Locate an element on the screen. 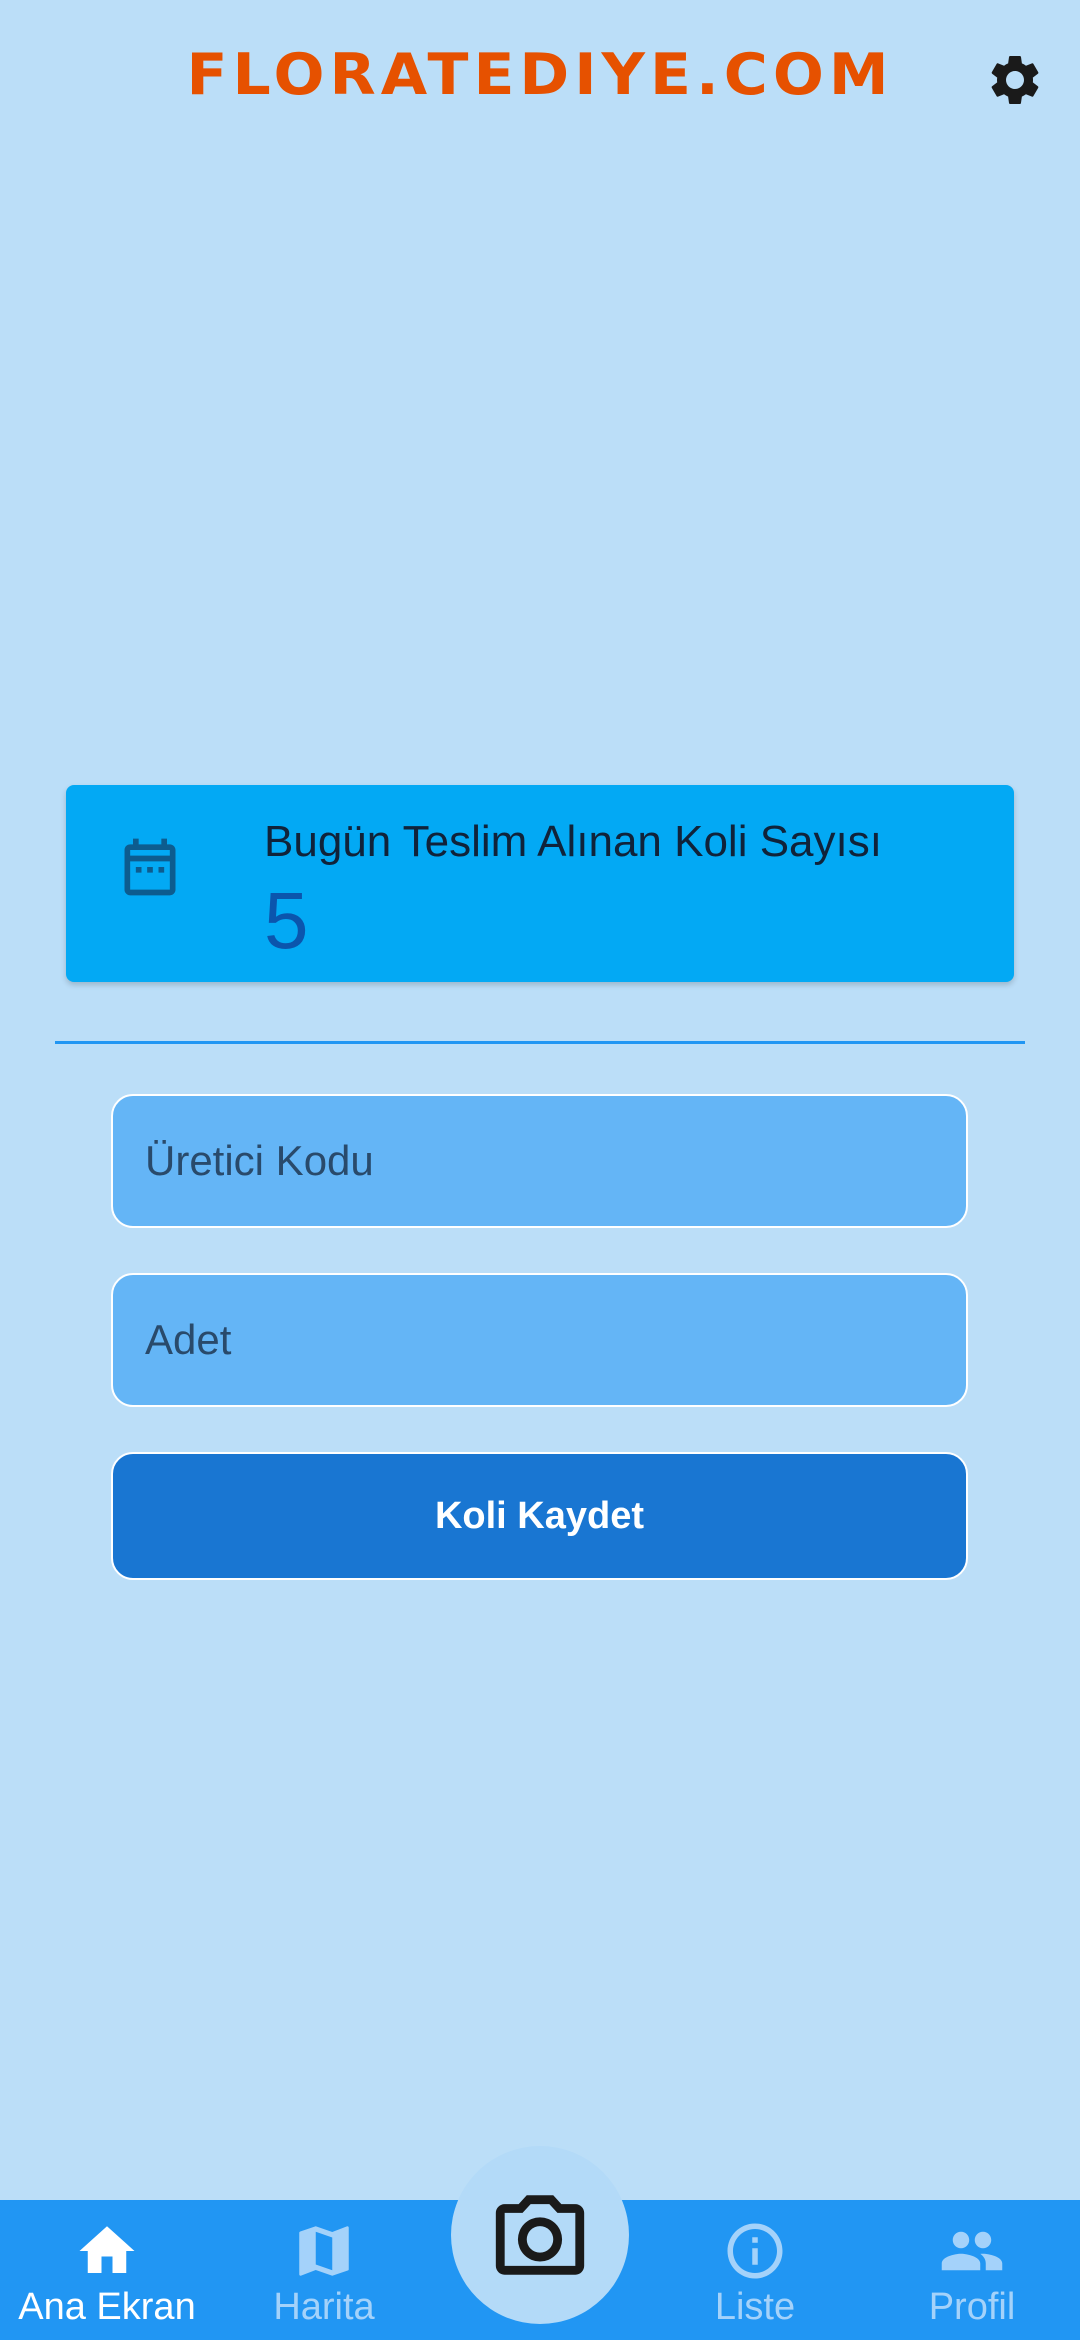 The height and width of the screenshot is (2340, 1080). delivered-count-card: Bugün Teslim Alınan Koli Sayısı 5 is located at coordinates (540, 883).